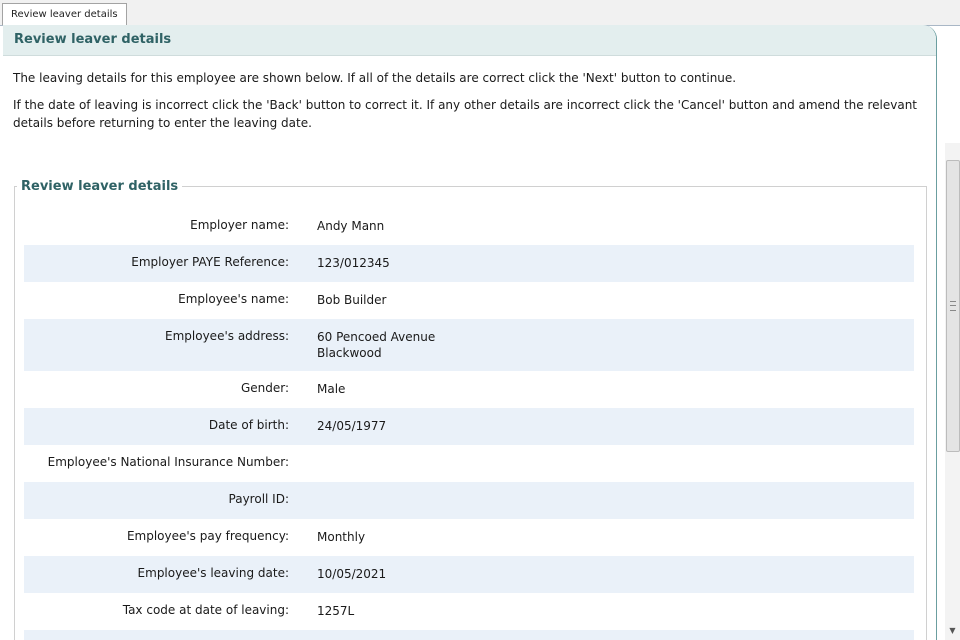 This screenshot has height=640, width=960. I want to click on field-label: Payroll ID:, so click(258, 499).